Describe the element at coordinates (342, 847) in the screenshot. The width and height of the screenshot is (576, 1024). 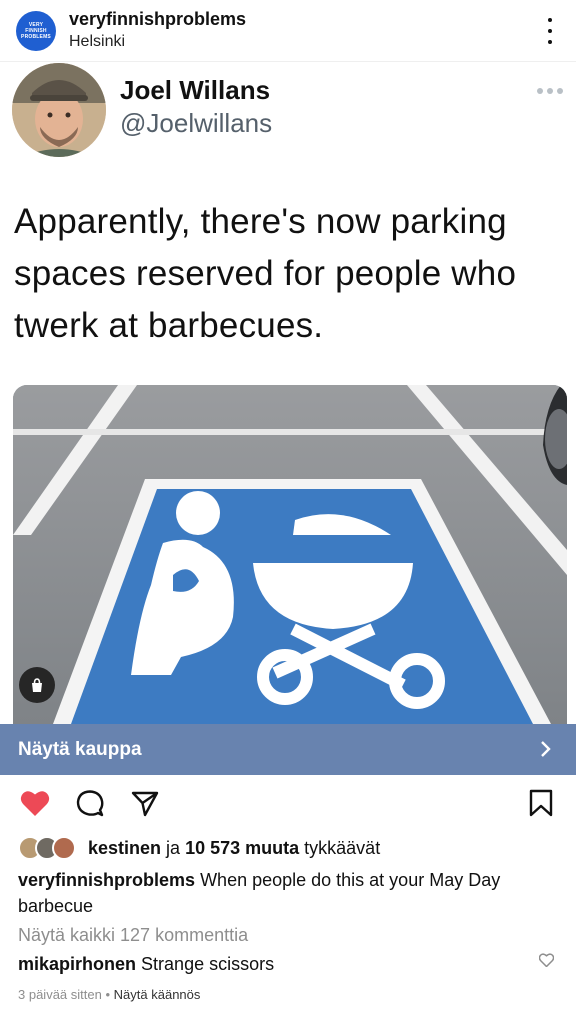
I see `likes-suffix: tykkäävät` at that location.